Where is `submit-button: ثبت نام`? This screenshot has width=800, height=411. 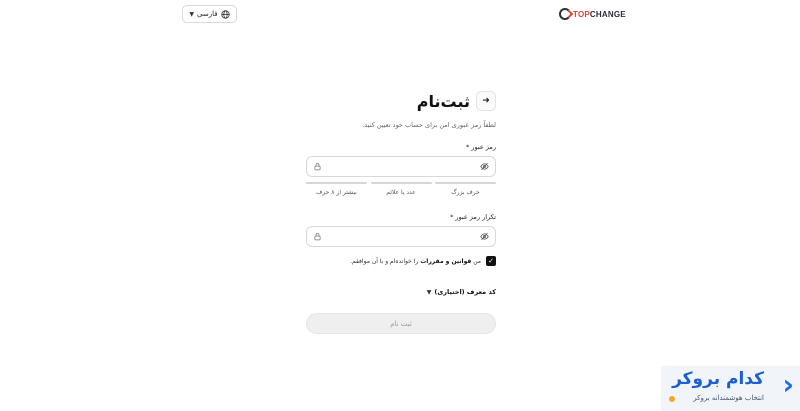 submit-button: ثبت نام is located at coordinates (401, 323).